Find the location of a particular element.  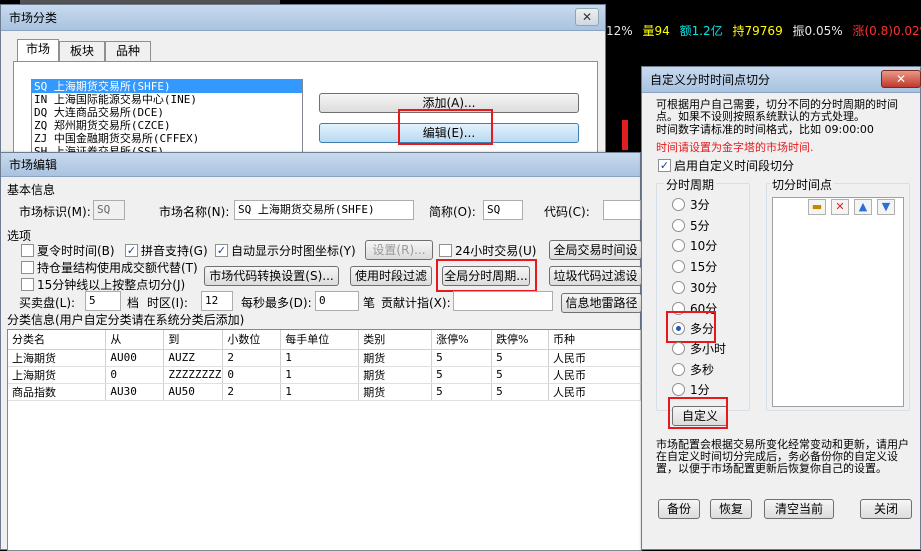

arrow-up-icon: ▲ is located at coordinates (863, 207).